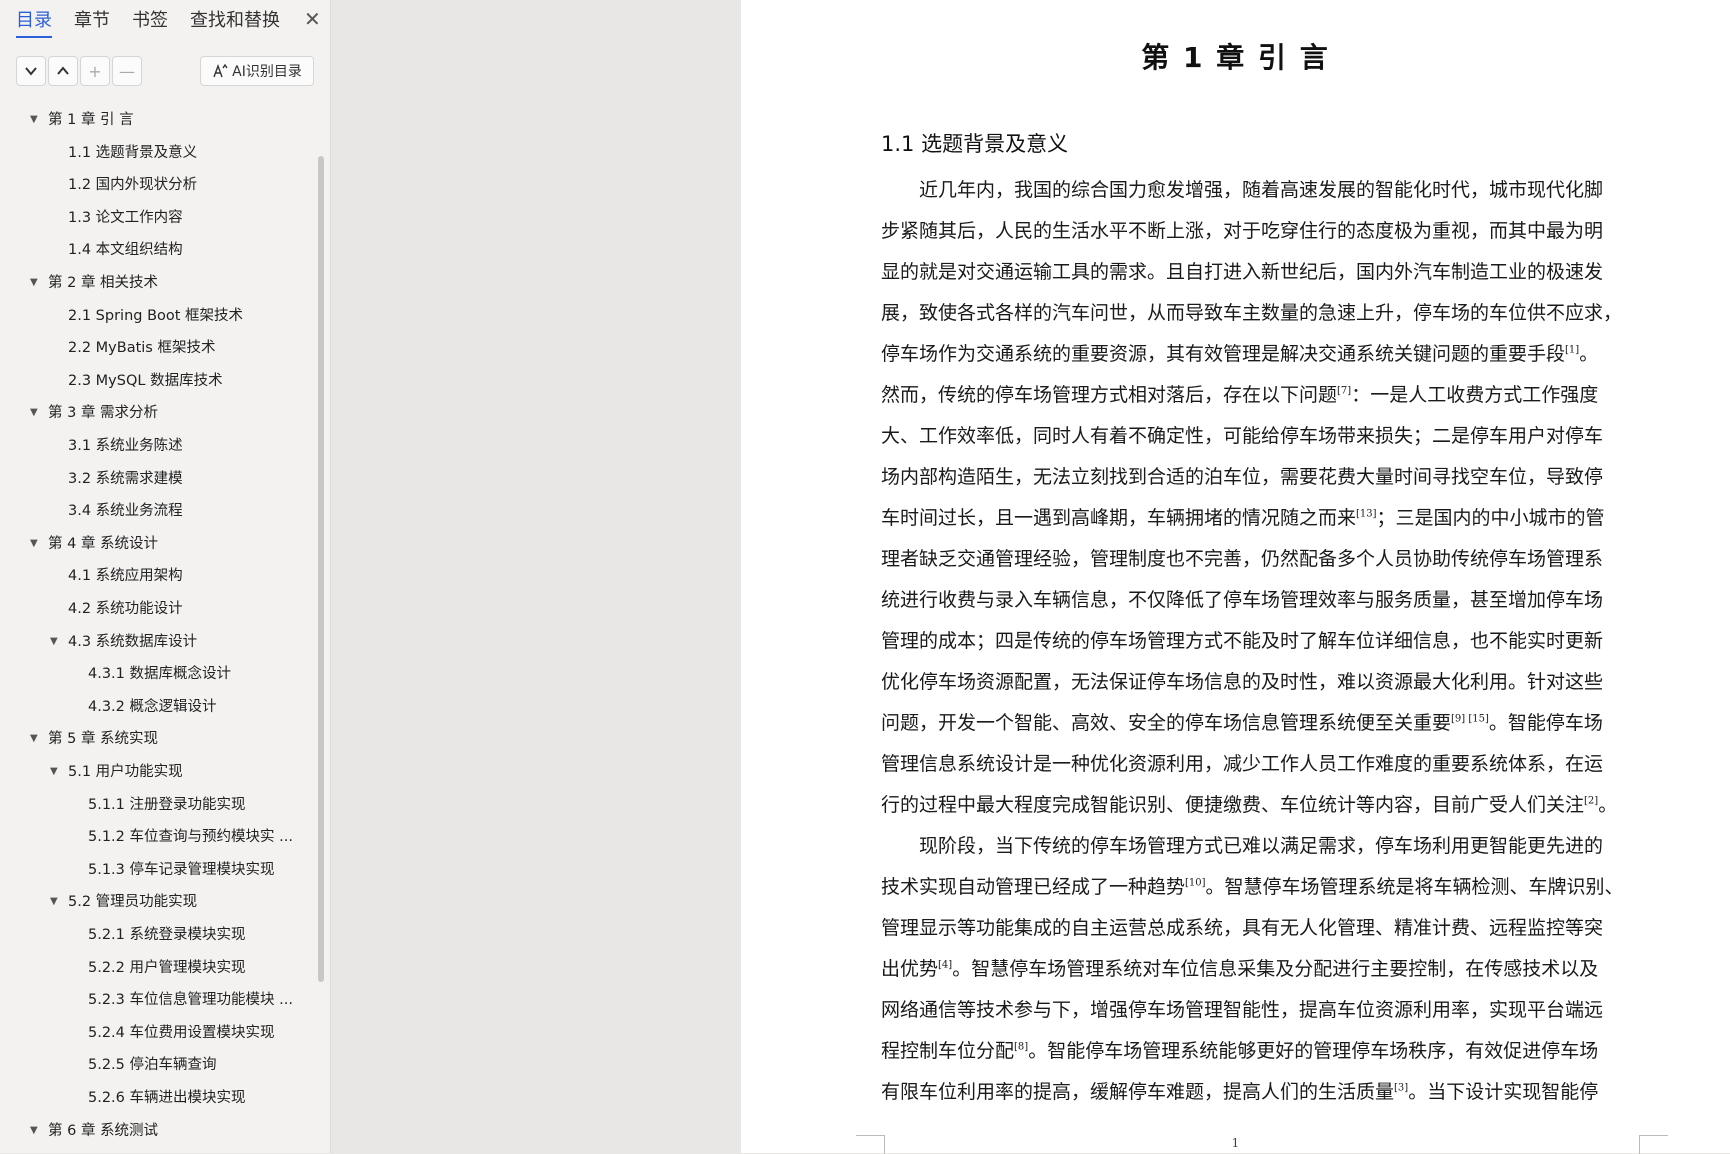 The image size is (1730, 1154). I want to click on toc-item-level-1: 4.2 系统功能设计, so click(125, 609).